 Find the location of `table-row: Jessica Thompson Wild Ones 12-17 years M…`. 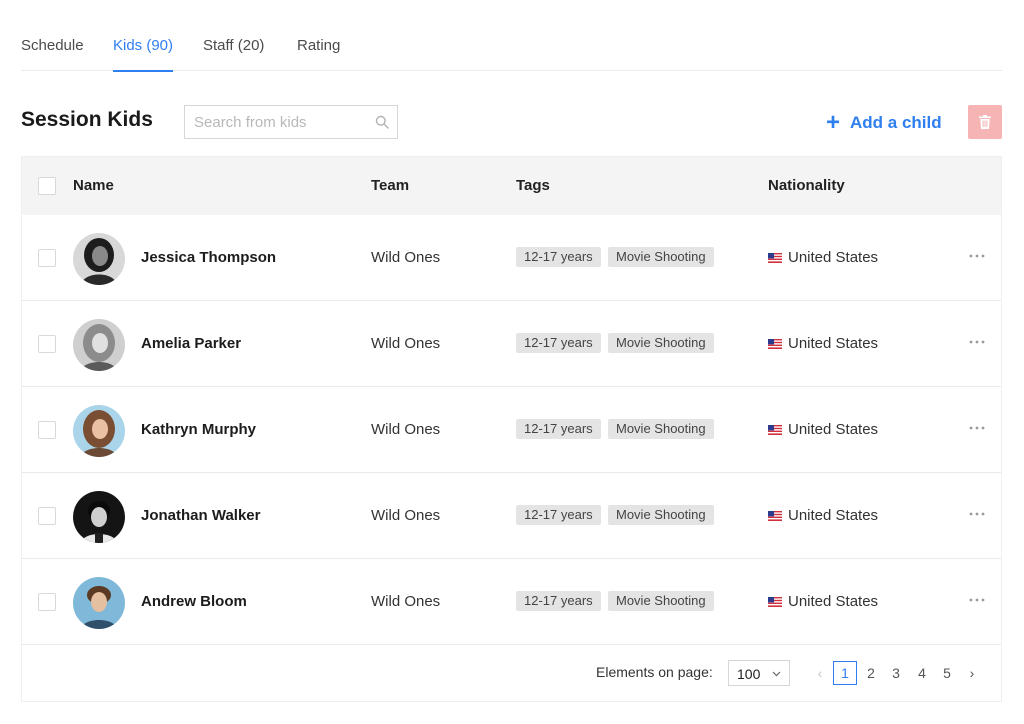

table-row: Jessica Thompson Wild Ones 12-17 years M… is located at coordinates (511, 258).